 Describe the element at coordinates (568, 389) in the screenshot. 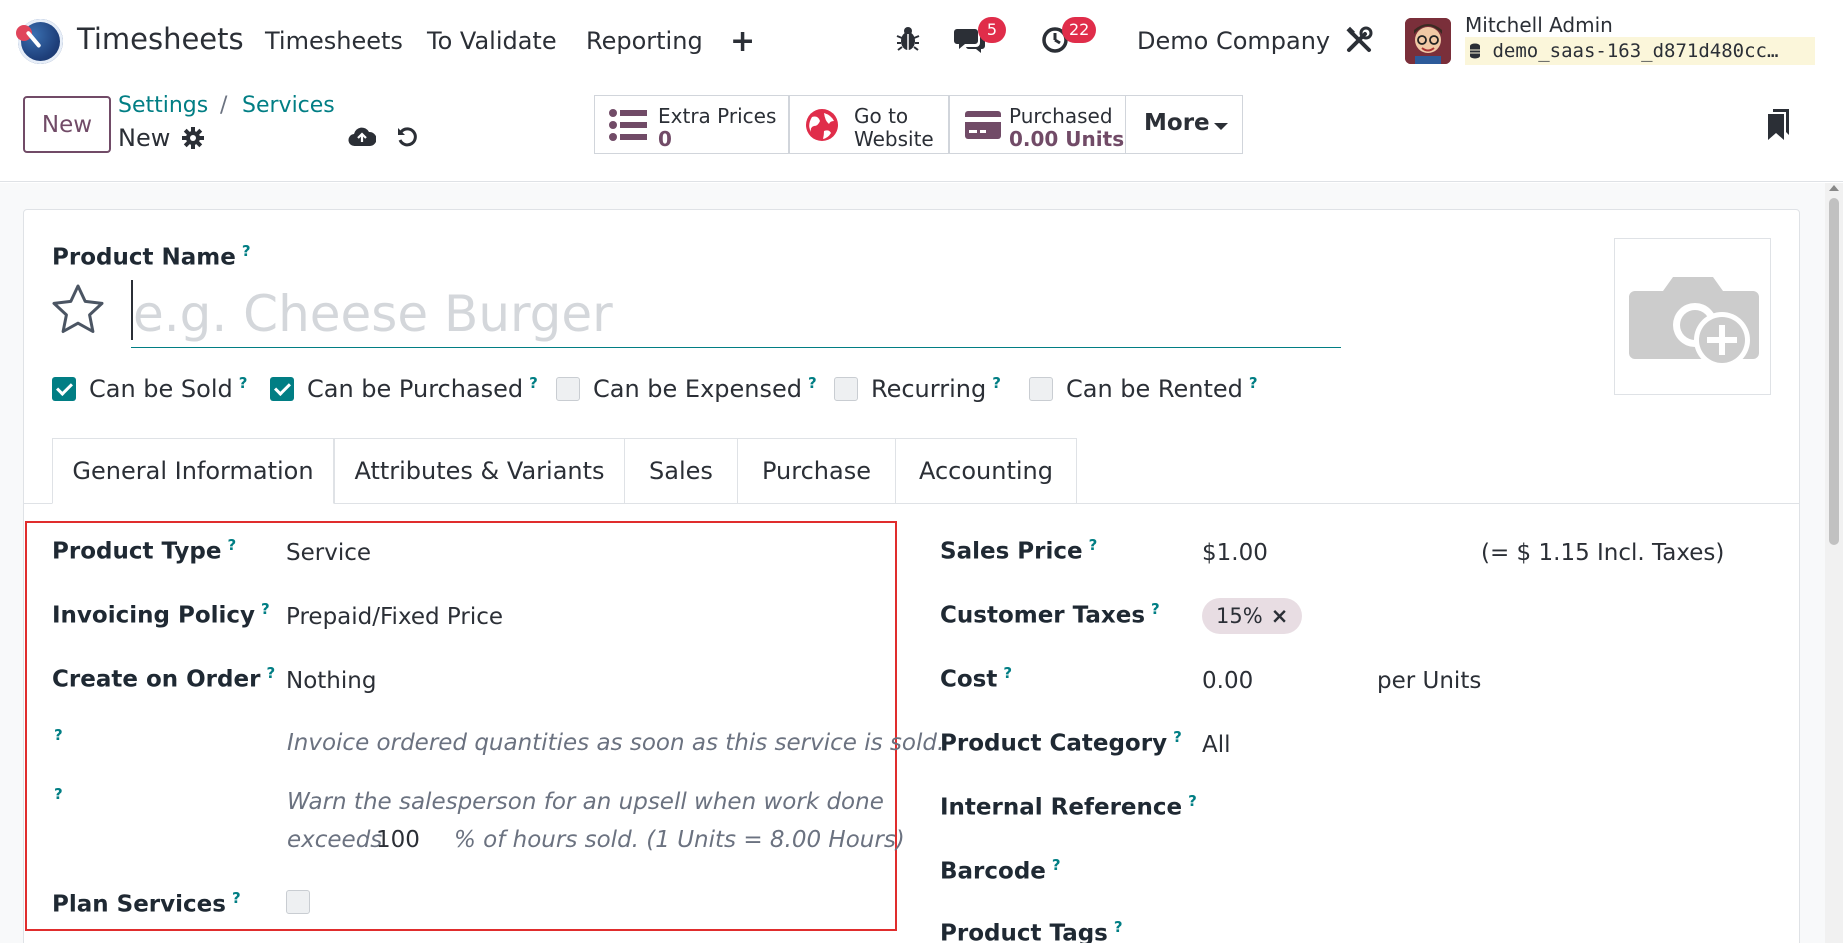

I see `can-be-expensed-checkbox` at that location.